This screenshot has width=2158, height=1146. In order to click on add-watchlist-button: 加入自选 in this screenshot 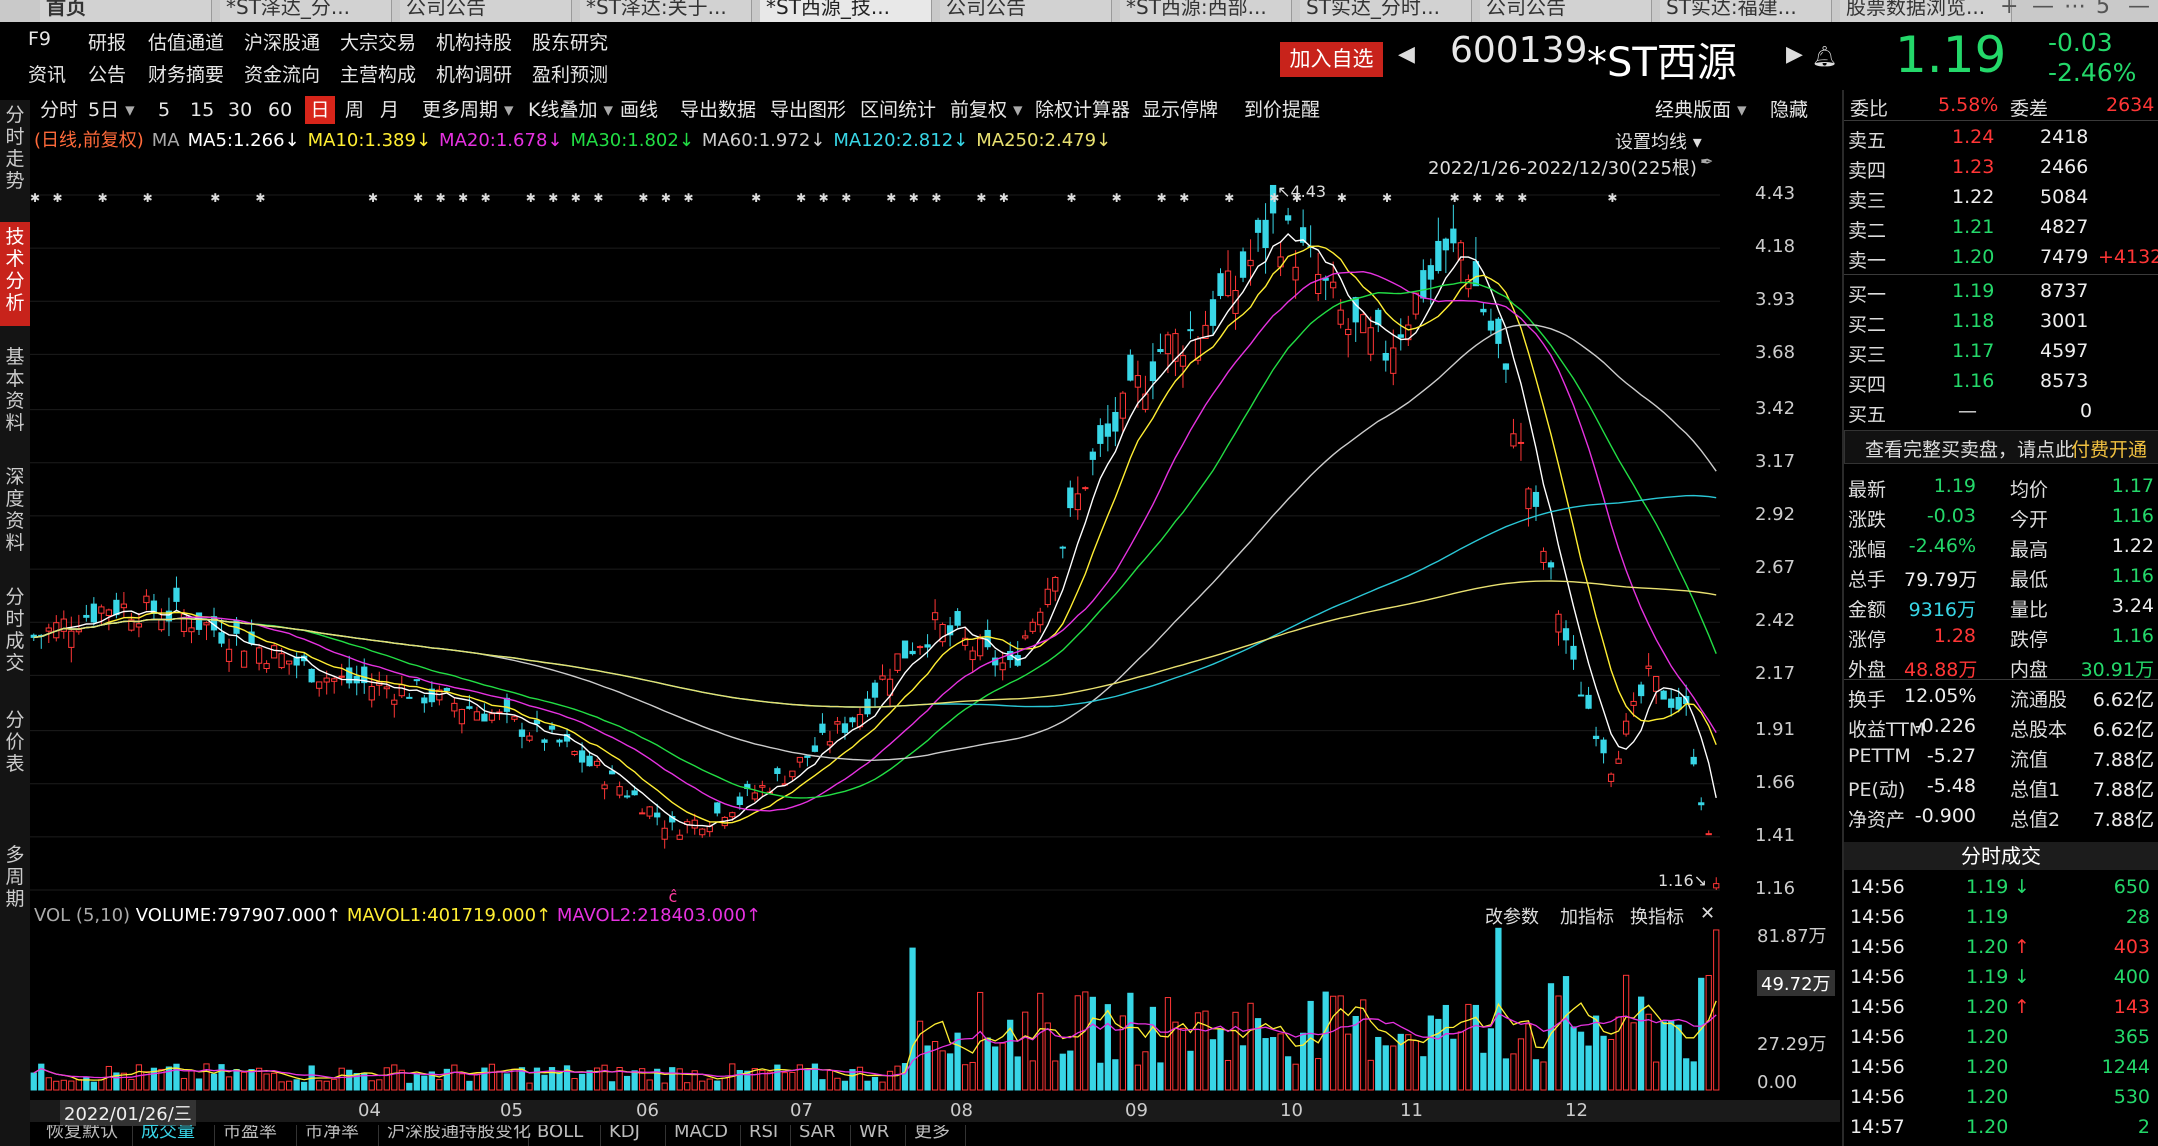, I will do `click(1331, 59)`.